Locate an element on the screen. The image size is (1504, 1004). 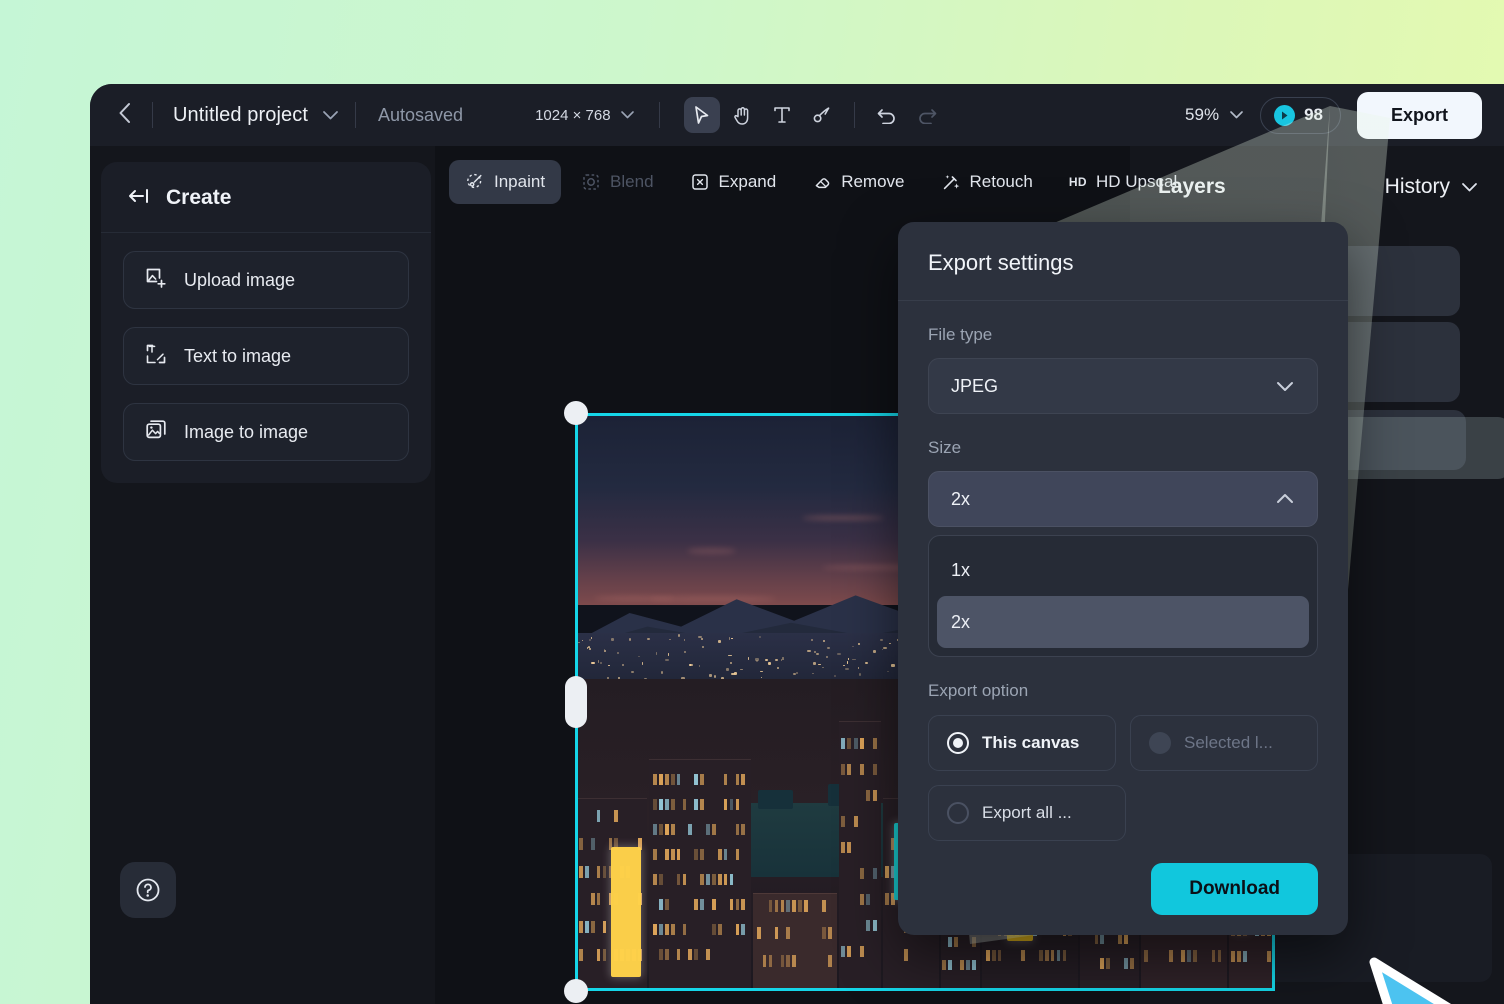
hand-tool-button is located at coordinates (742, 115).